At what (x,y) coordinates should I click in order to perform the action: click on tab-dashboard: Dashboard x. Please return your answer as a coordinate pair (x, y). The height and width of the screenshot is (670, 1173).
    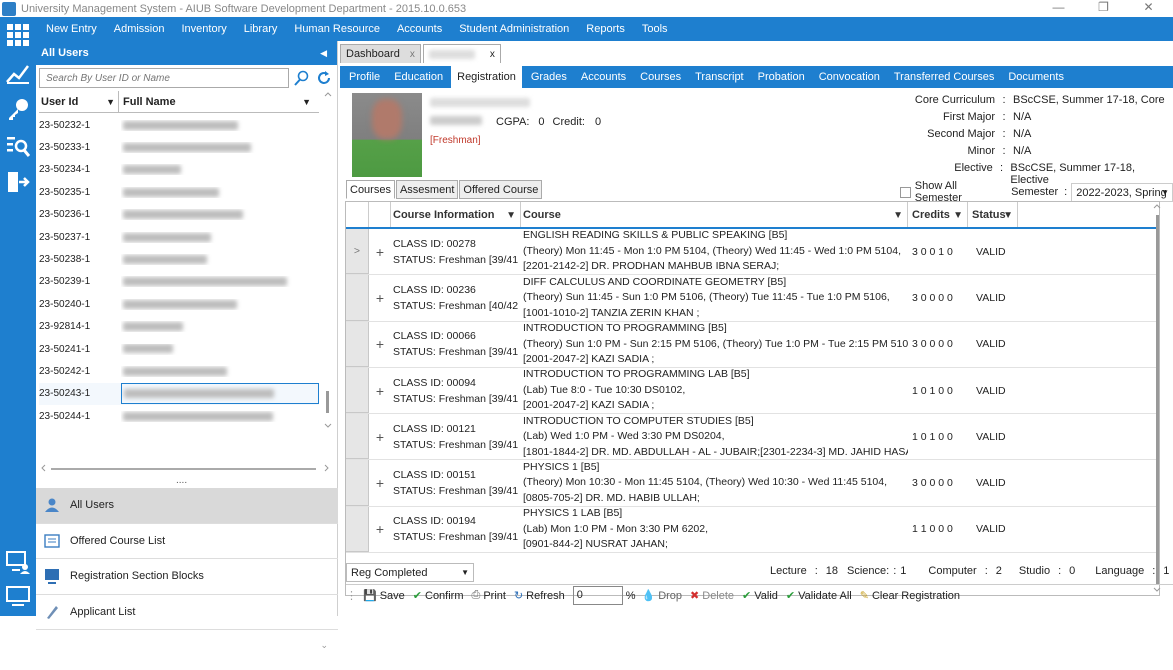
    Looking at the image, I should click on (380, 53).